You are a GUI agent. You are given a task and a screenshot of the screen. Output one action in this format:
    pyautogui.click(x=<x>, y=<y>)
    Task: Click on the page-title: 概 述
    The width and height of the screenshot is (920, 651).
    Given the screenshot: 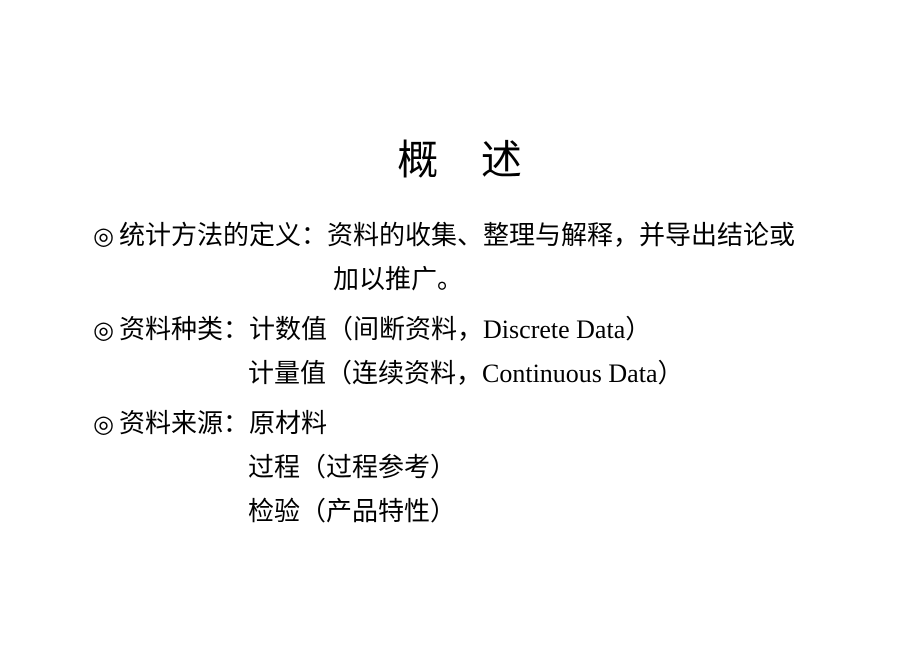 What is the action you would take?
    pyautogui.click(x=460, y=160)
    